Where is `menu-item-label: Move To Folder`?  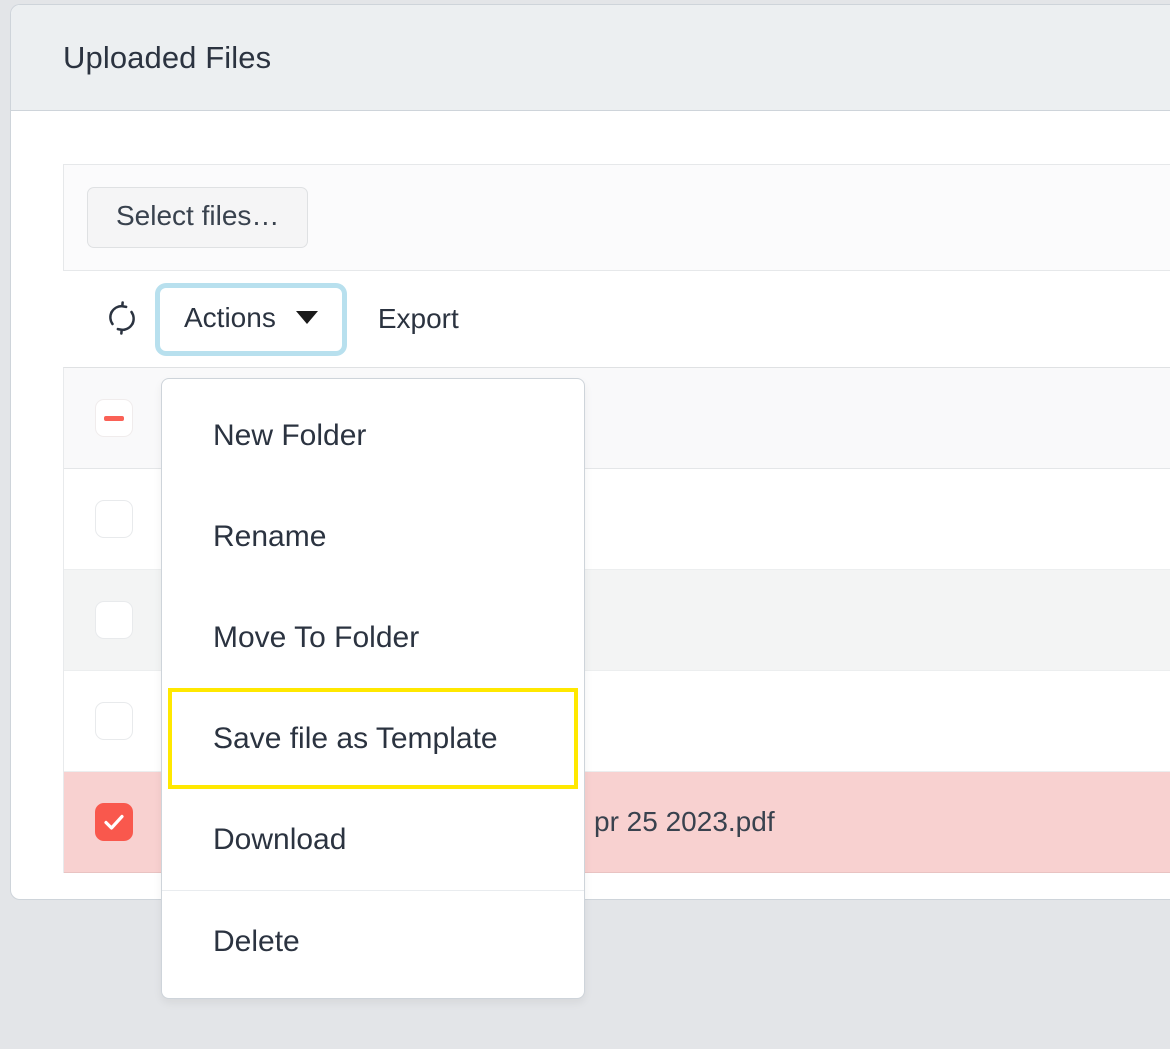
menu-item-label: Move To Folder is located at coordinates (316, 637).